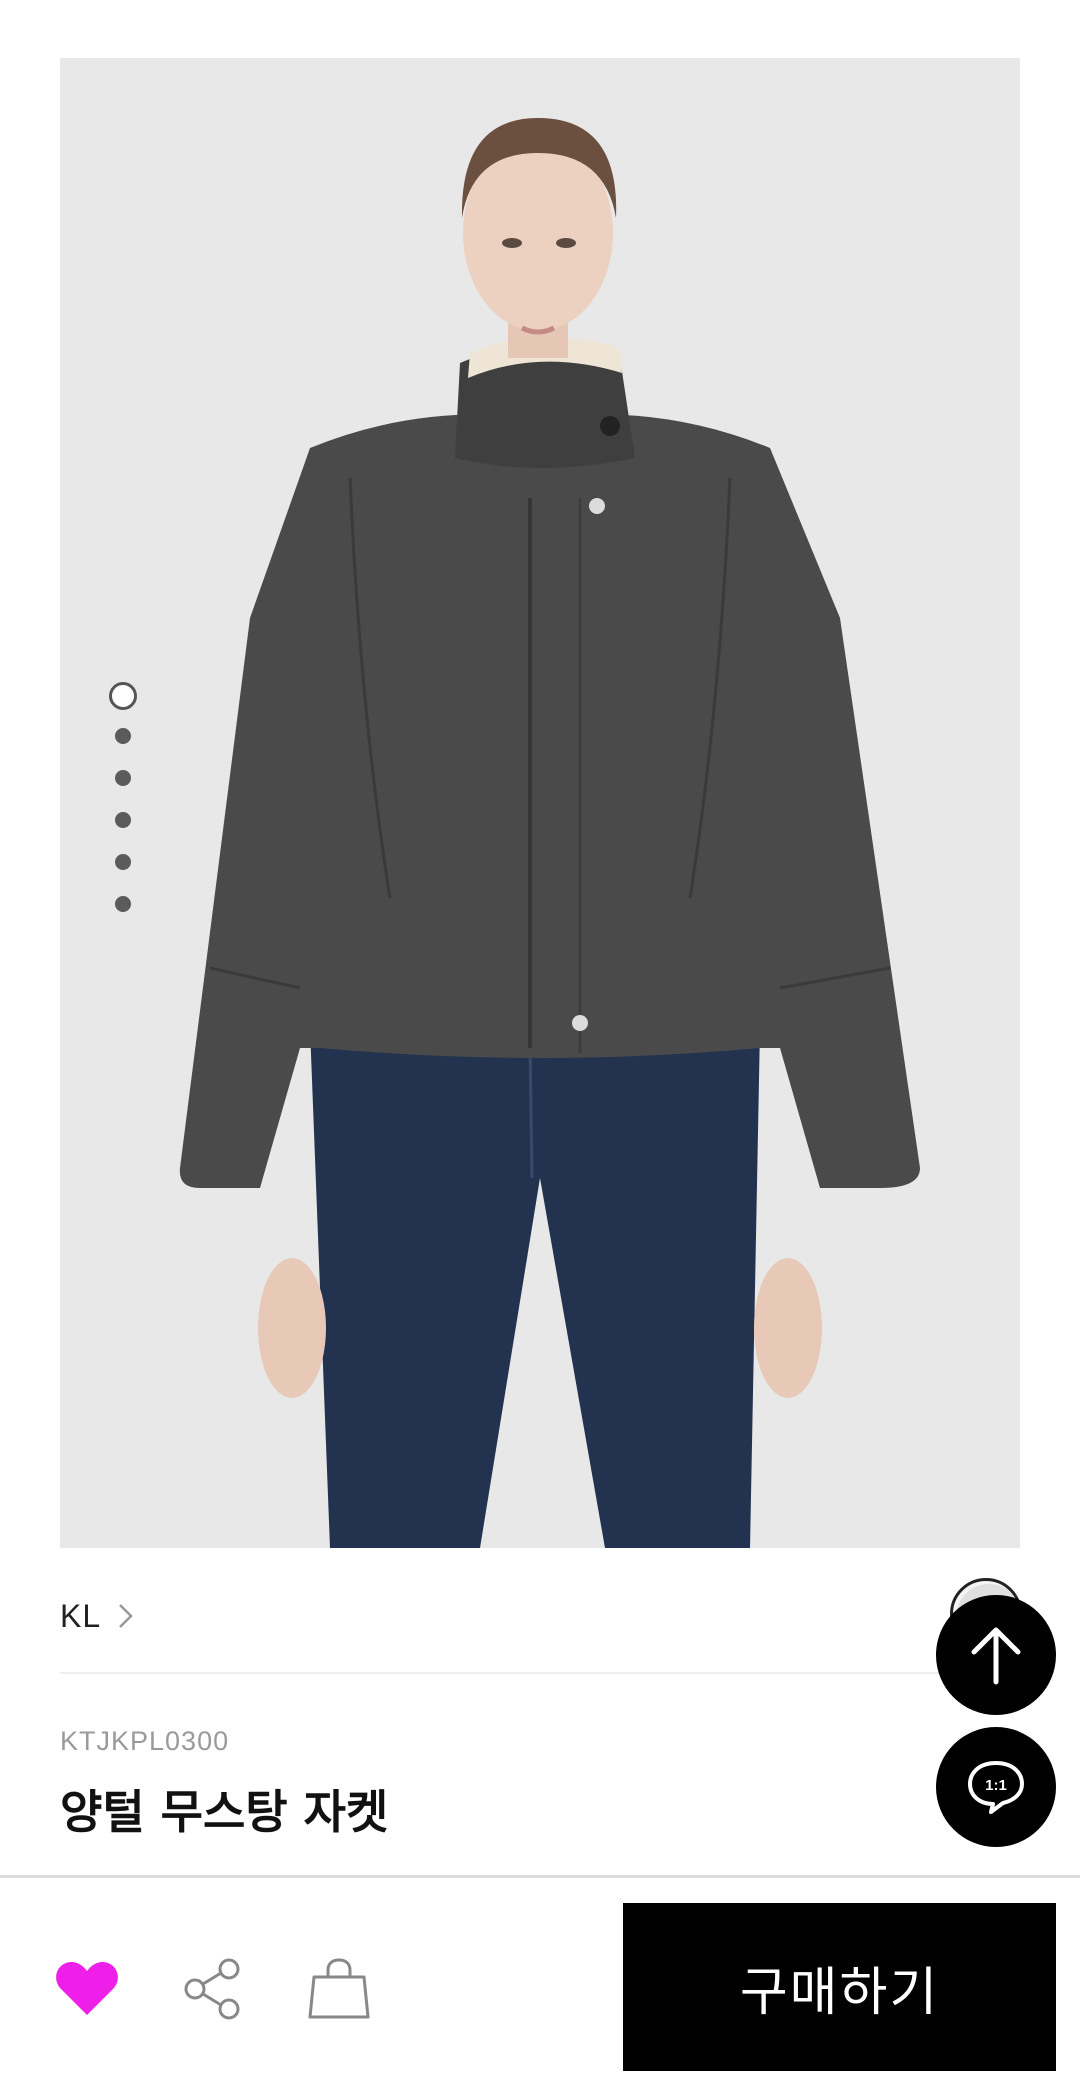 This screenshot has height=2093, width=1080. Describe the element at coordinates (839, 1987) in the screenshot. I see `buy-button: 구매하기` at that location.